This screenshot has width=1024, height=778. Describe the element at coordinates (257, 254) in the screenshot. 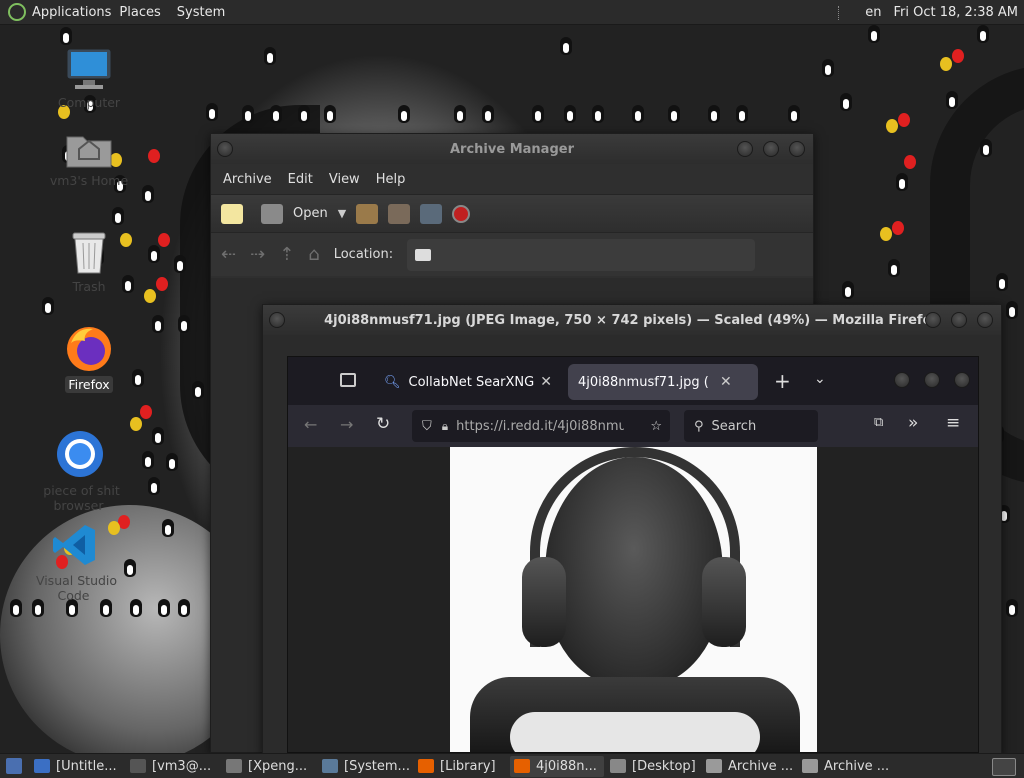

I see `forward-icon: ⇢` at that location.